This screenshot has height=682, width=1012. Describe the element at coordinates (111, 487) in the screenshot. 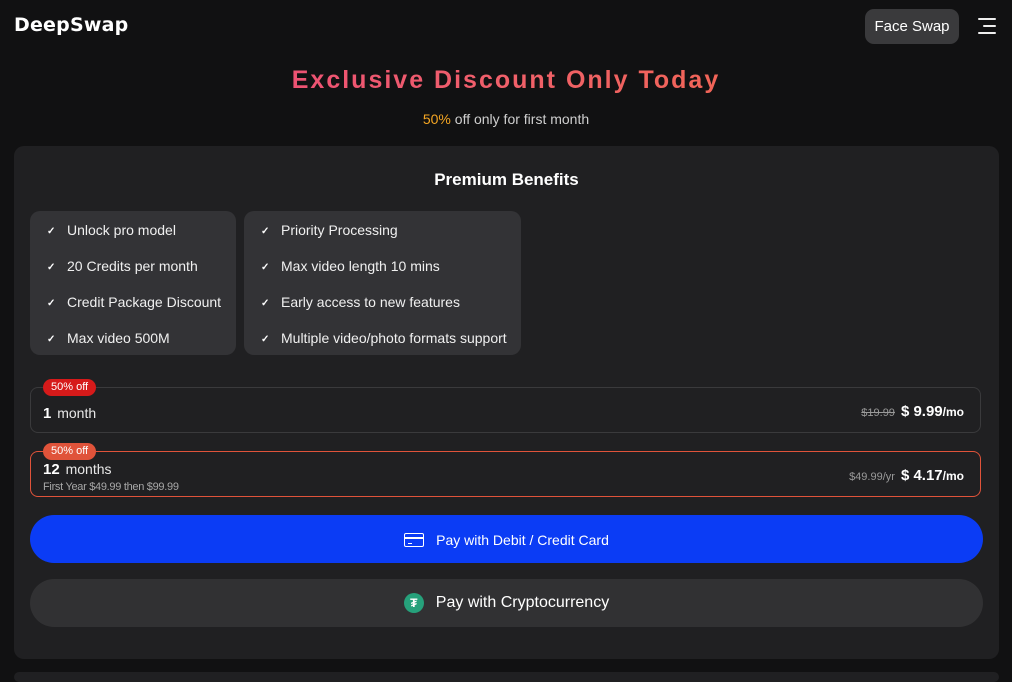

I see `plan-note: First Year $49.99 then $99.99` at that location.